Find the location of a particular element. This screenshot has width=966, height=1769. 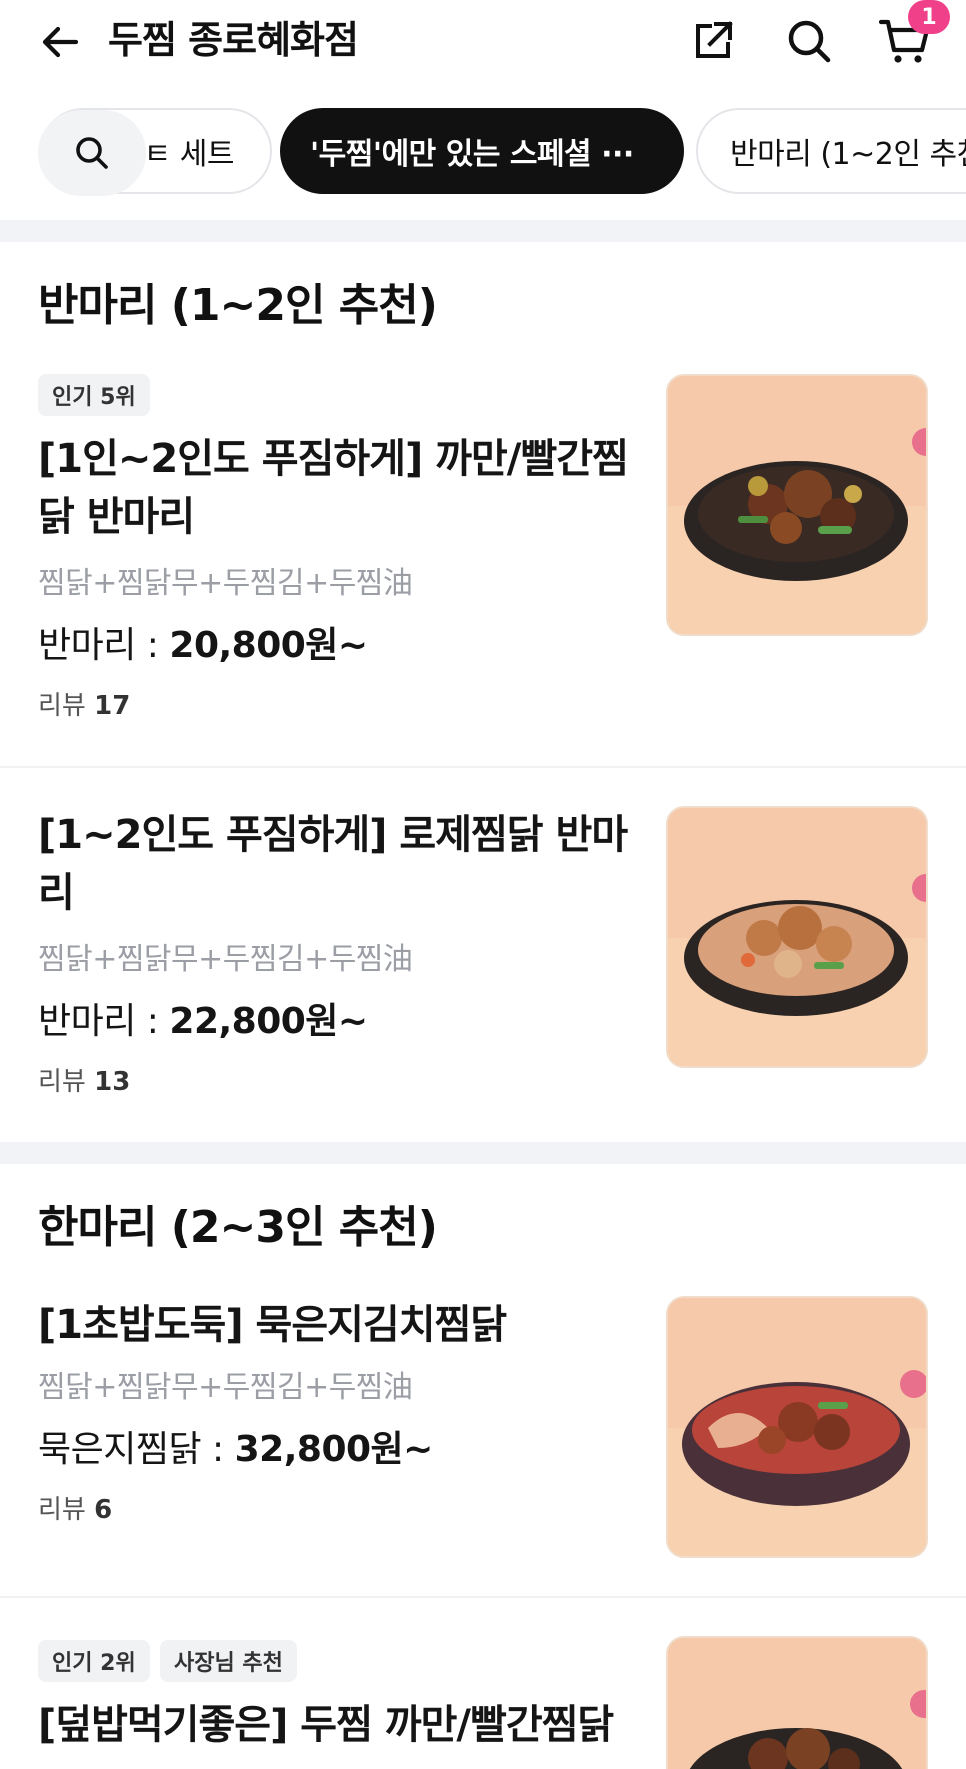

top-app-bar: 두찜 종로혜화점 1 is located at coordinates (483, 40).